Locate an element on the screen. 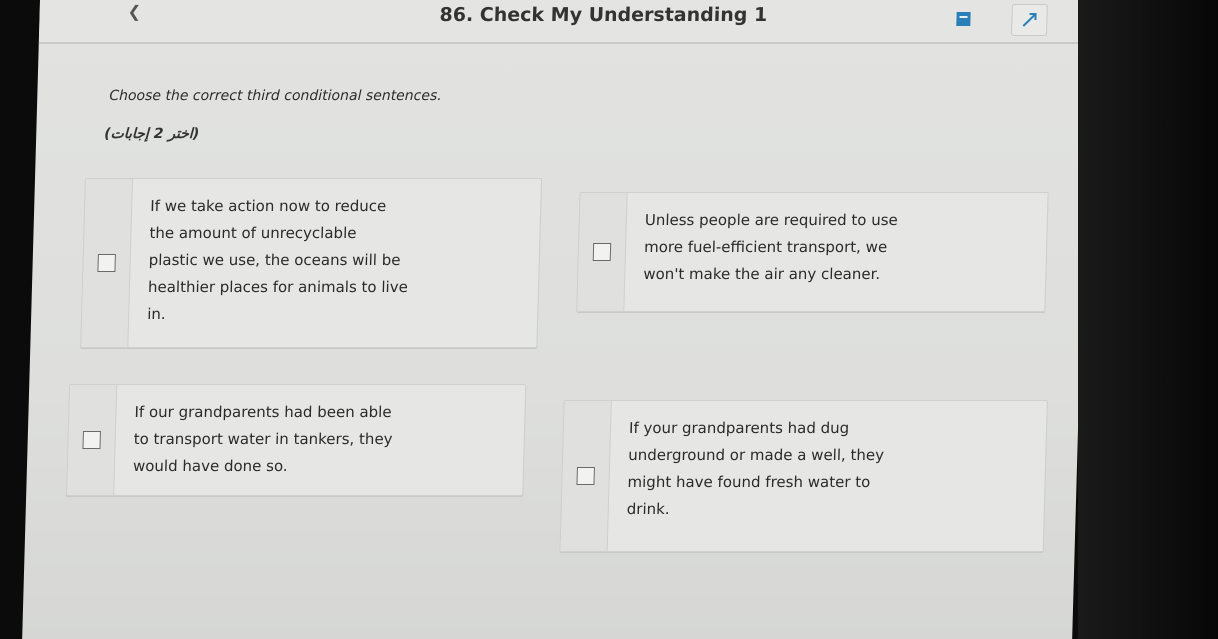 The height and width of the screenshot is (639, 1218). top-bar: ❮ 86. Check My Understanding 1 is located at coordinates (564, 22).